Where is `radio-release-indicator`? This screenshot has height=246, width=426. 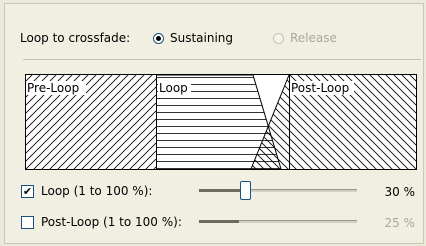
radio-release-indicator is located at coordinates (278, 38).